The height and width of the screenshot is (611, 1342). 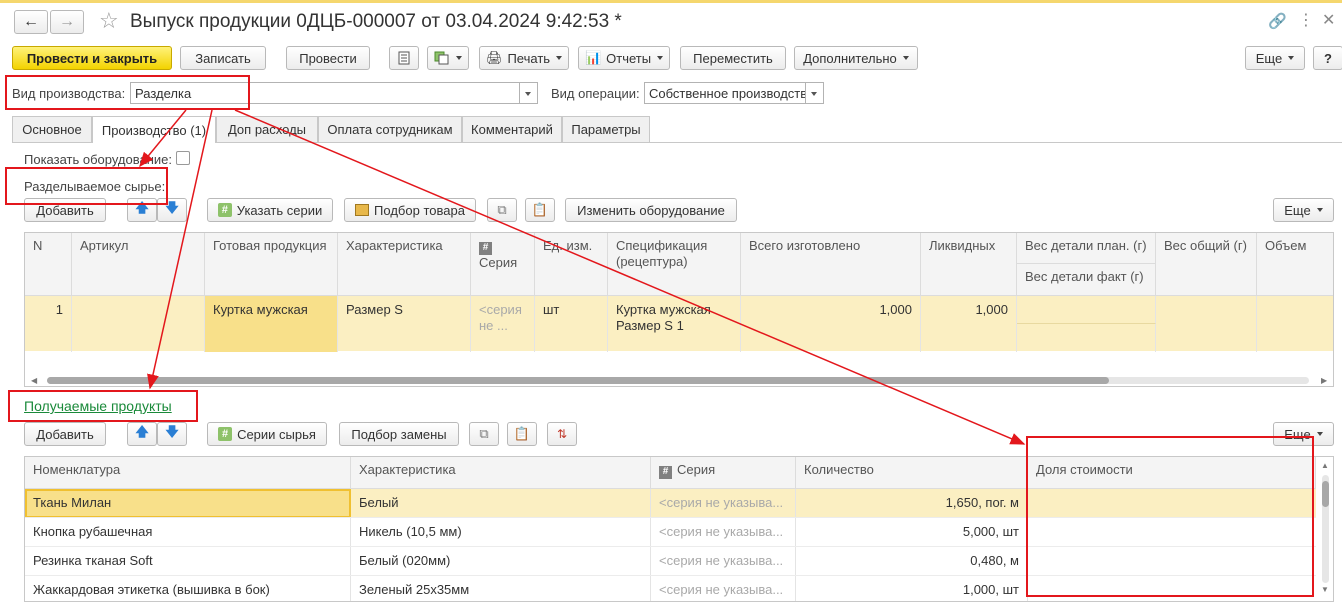 I want to click on arrow-to-products-title, so click(x=180, y=249).